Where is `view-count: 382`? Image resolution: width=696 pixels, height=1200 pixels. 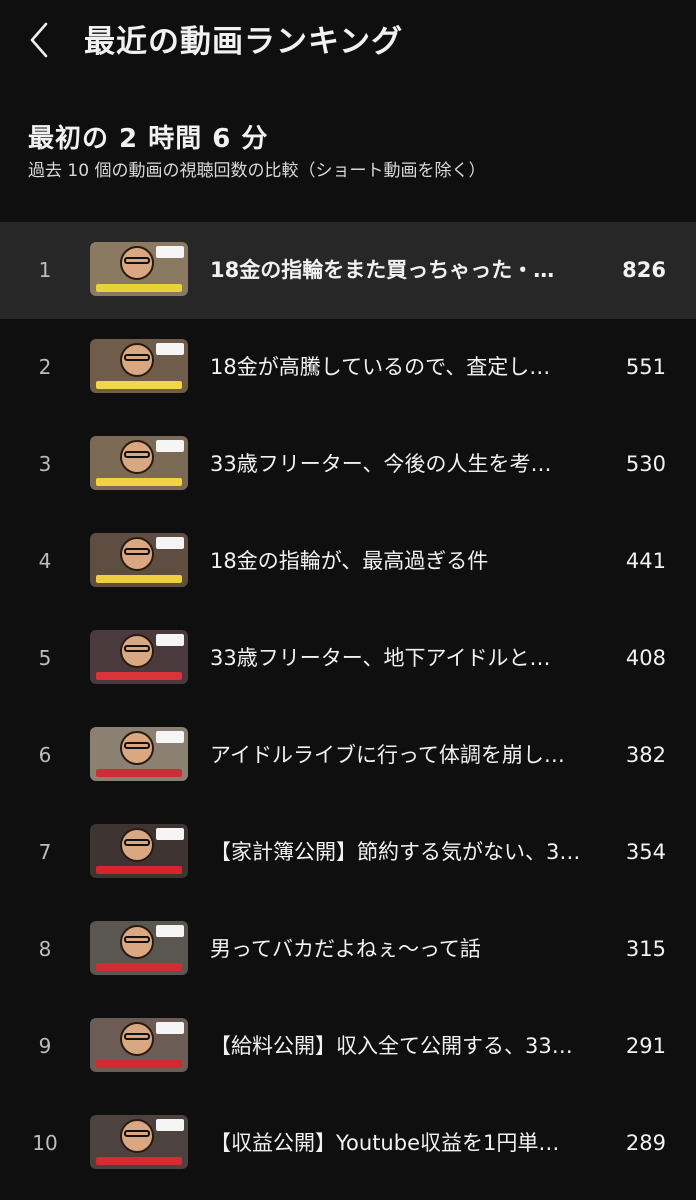
view-count: 382 is located at coordinates (645, 755).